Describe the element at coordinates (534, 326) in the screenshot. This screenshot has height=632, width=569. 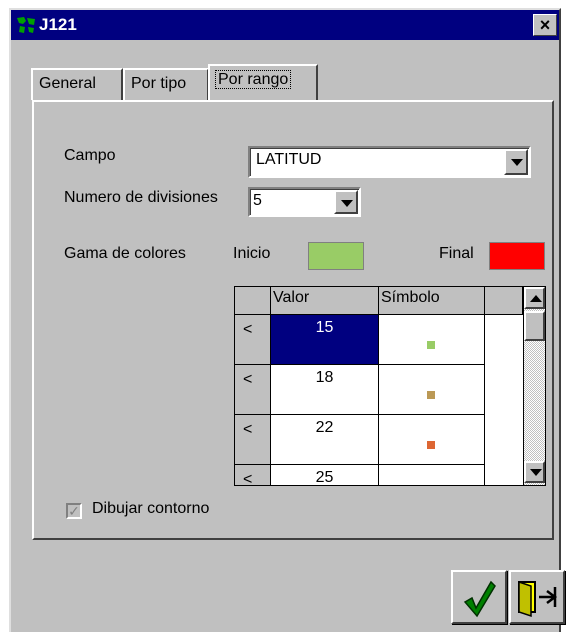
I see `scroll-thumb` at that location.